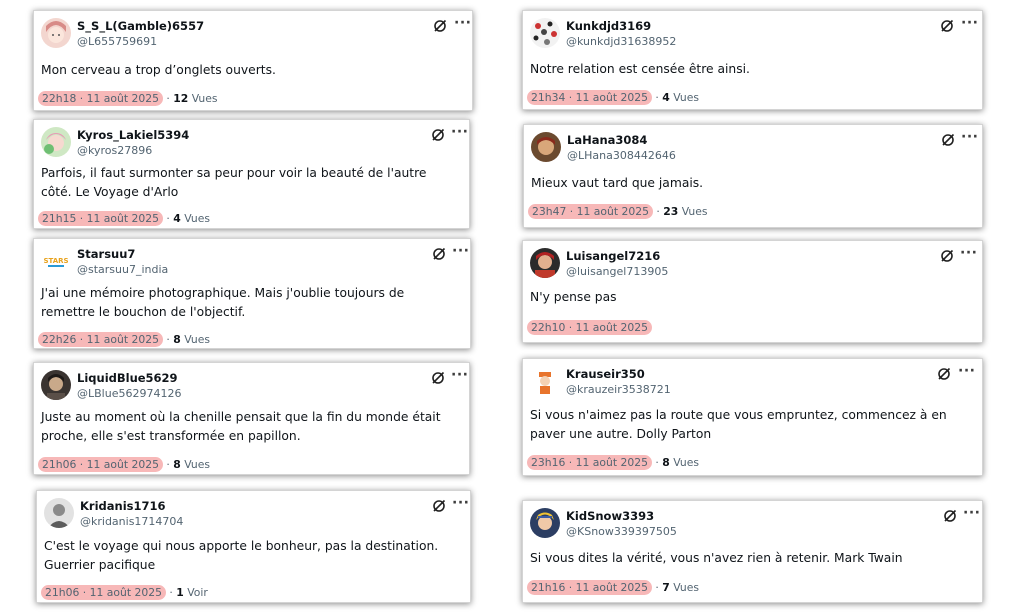 The image size is (1024, 614). What do you see at coordinates (589, 97) in the screenshot?
I see `timestamp: 21h34 · 11 août 2025` at bounding box center [589, 97].